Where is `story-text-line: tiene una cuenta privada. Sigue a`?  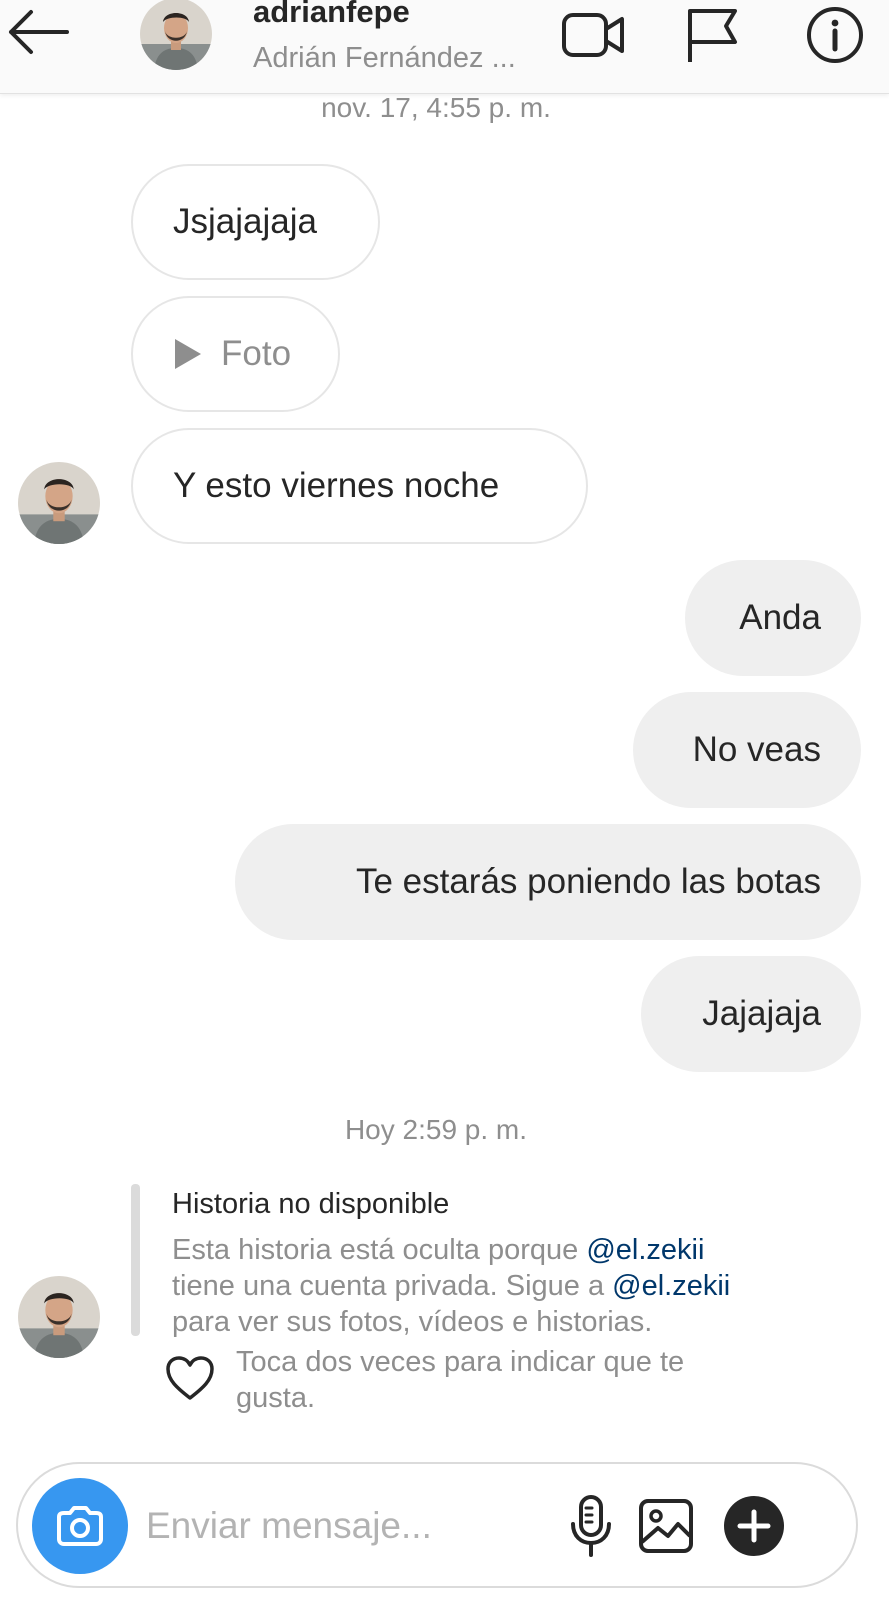
story-text-line: tiene una cuenta privada. Sigue a is located at coordinates (392, 1286).